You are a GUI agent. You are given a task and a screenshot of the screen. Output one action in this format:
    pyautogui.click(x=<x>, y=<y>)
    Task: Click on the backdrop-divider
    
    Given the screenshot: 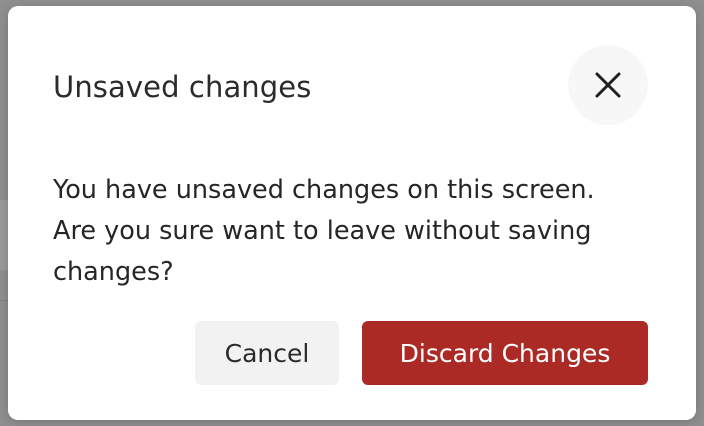 What is the action you would take?
    pyautogui.click(x=4, y=300)
    